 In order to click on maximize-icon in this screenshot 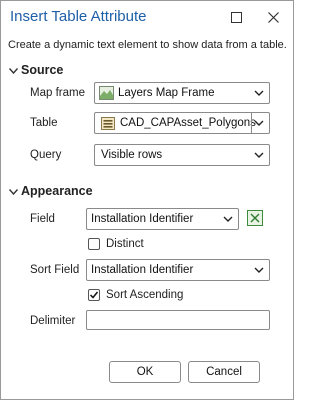, I will do `click(236, 17)`.